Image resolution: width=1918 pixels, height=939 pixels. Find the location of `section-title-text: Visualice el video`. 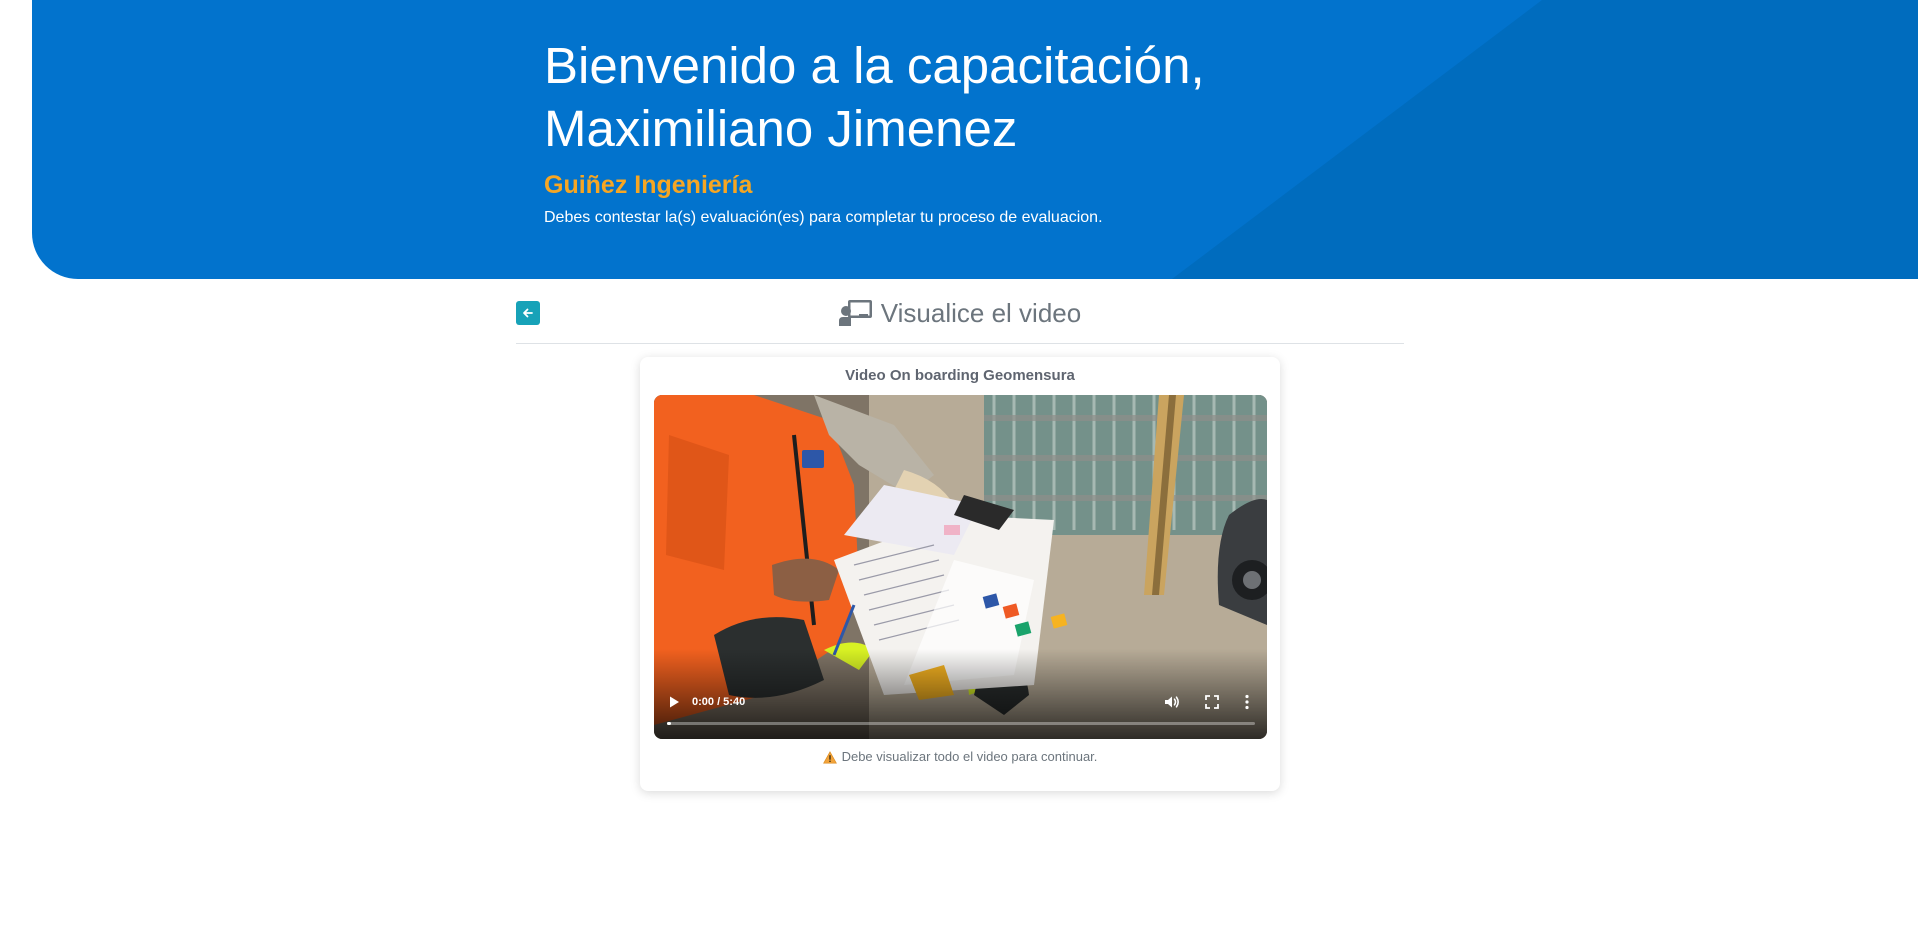

section-title-text: Visualice el video is located at coordinates (981, 313).